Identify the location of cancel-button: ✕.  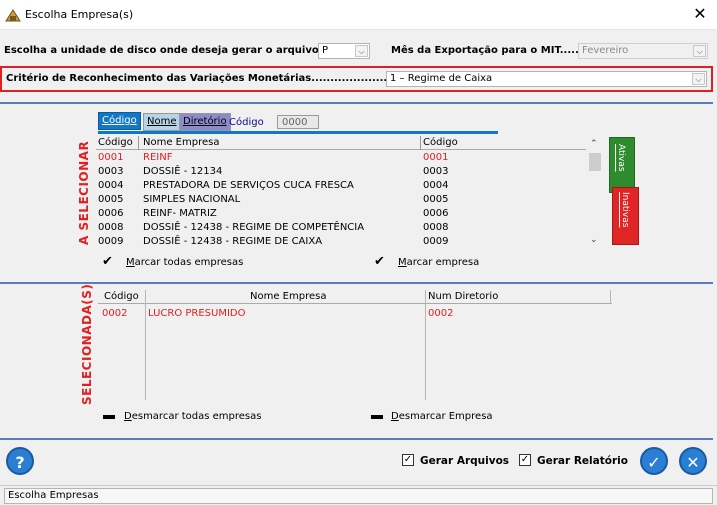
(693, 461).